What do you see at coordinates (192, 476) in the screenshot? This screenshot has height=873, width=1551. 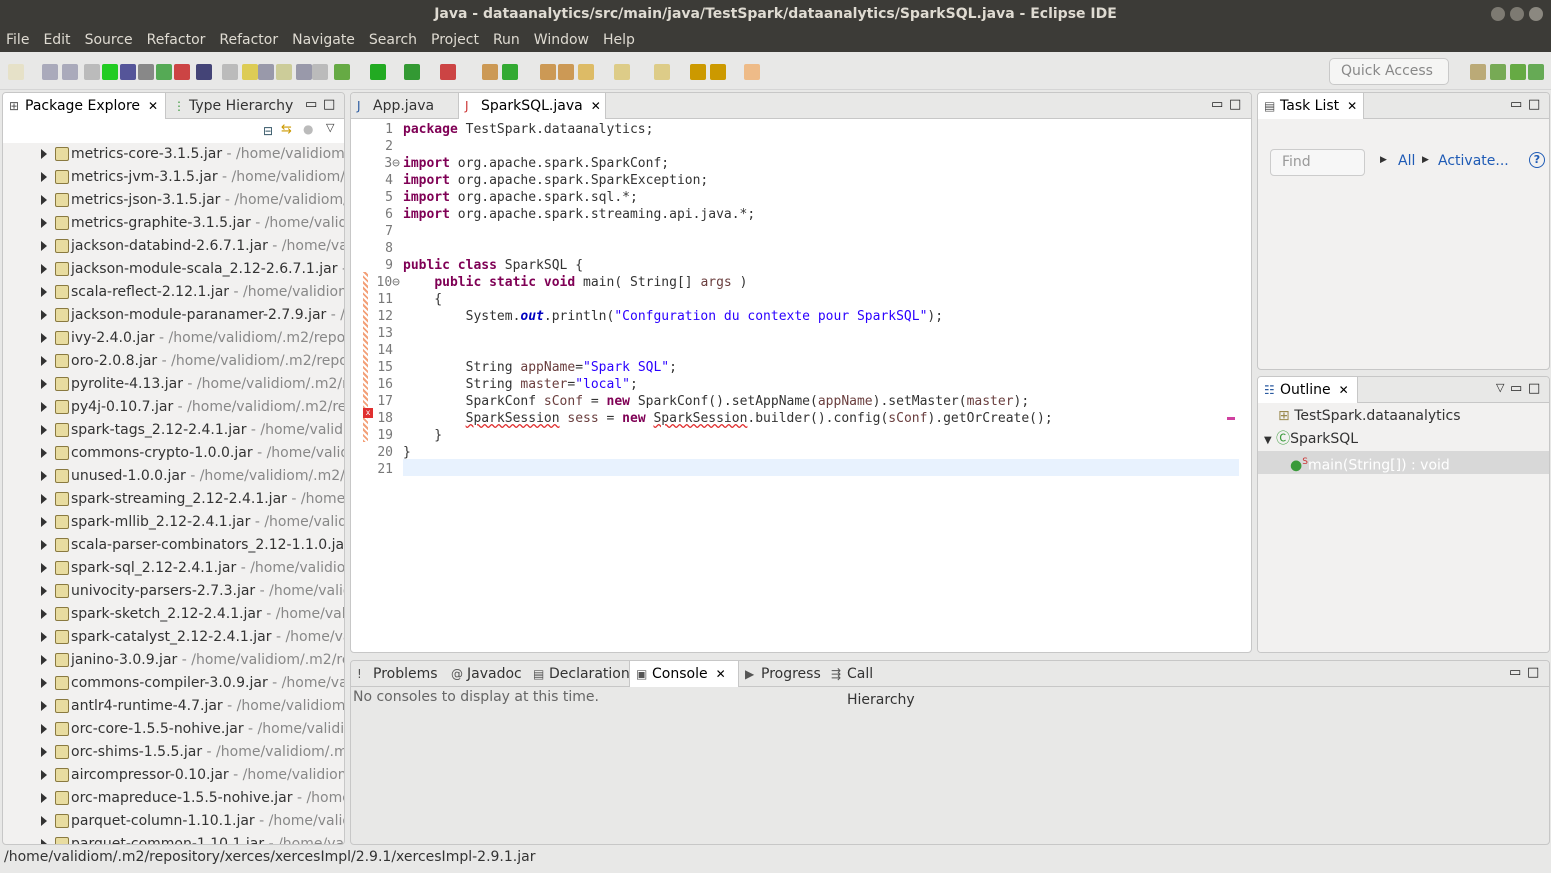 I see `tree-item: unused-1.0.0.jar - /home/validiom/.m2/re` at bounding box center [192, 476].